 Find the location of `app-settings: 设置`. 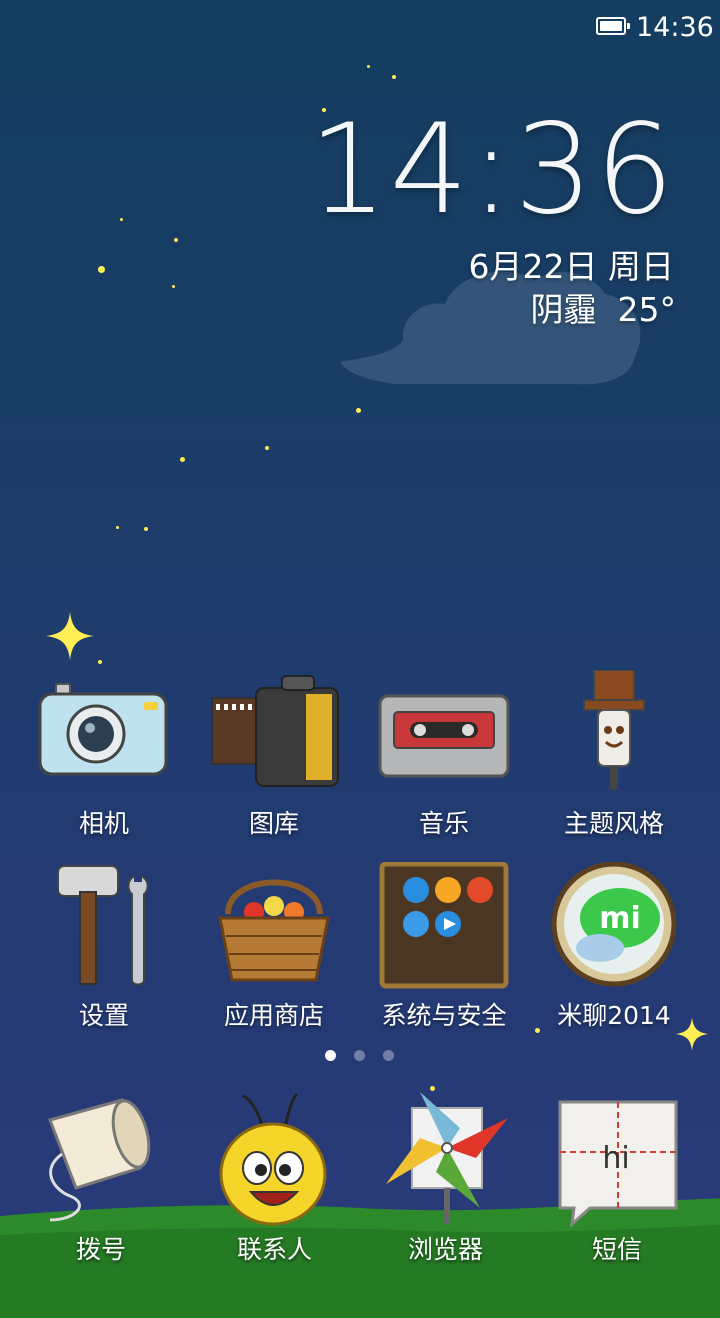

app-settings: 设置 is located at coordinates (104, 947).